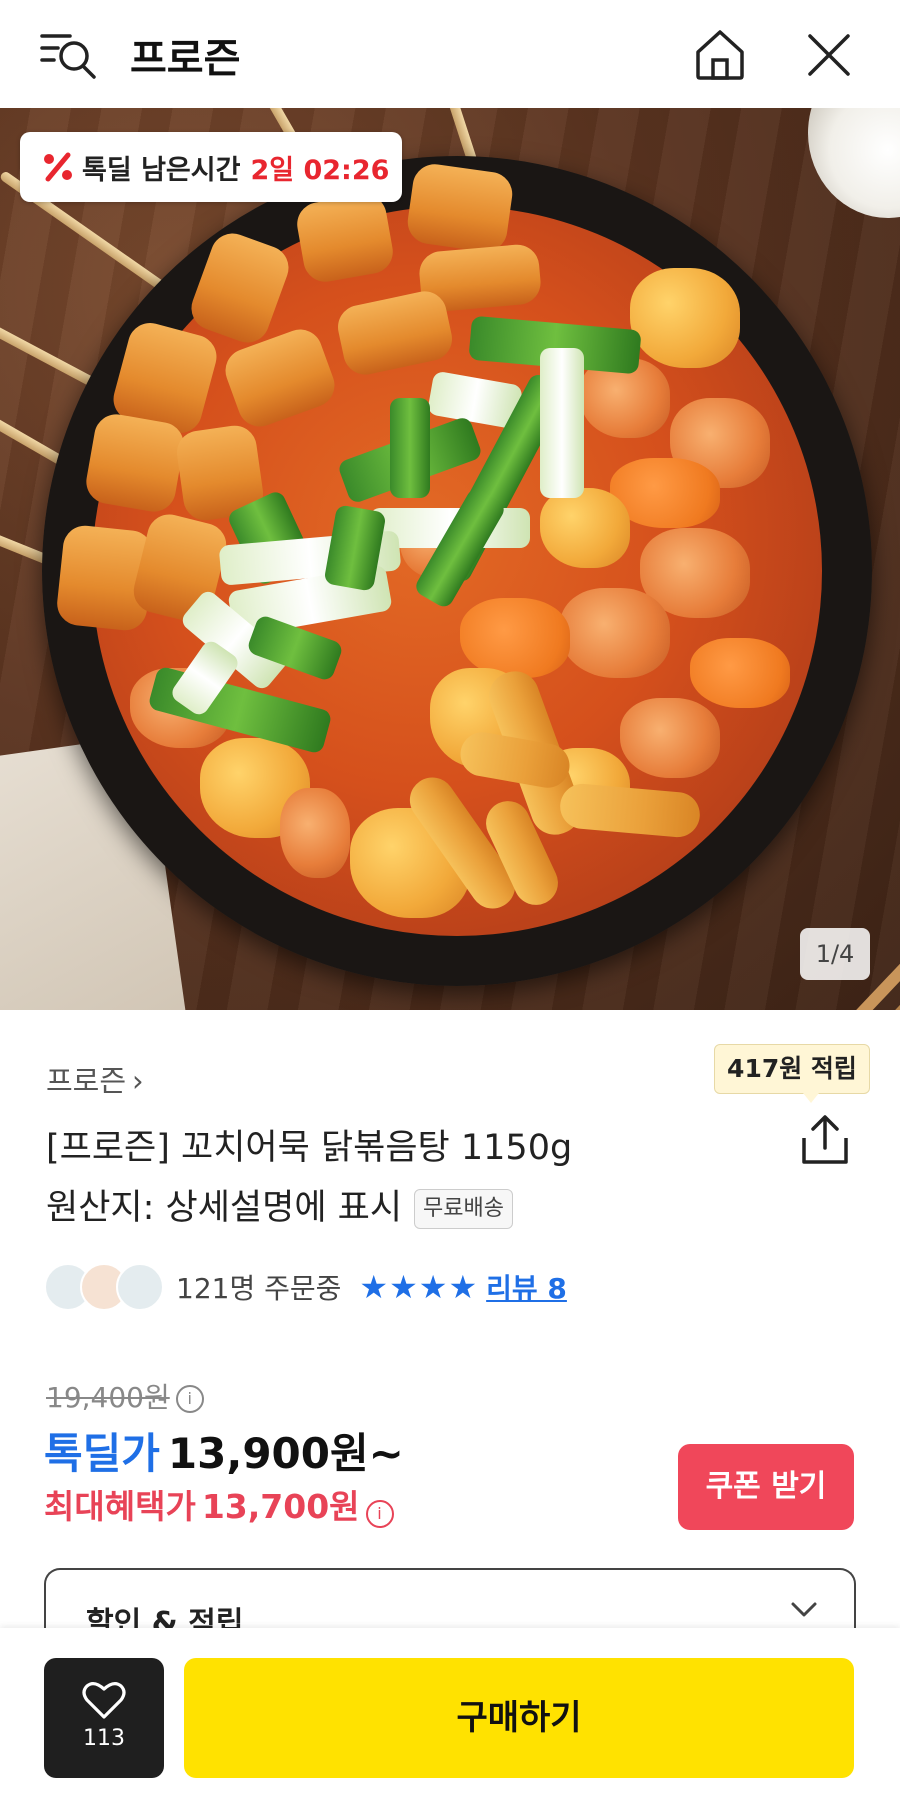 The width and height of the screenshot is (900, 1815). I want to click on order-count: 121명 주문중, so click(259, 1288).